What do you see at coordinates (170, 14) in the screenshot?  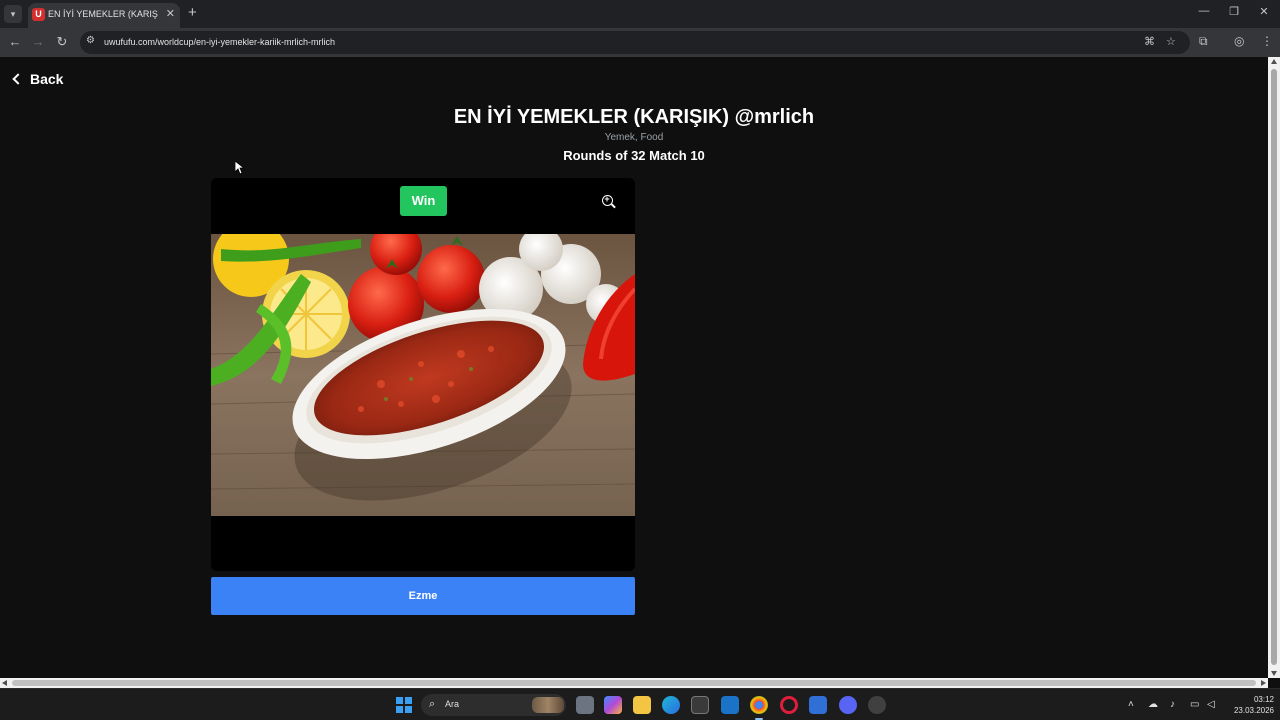 I see `tab-close-icon: ✕` at bounding box center [170, 14].